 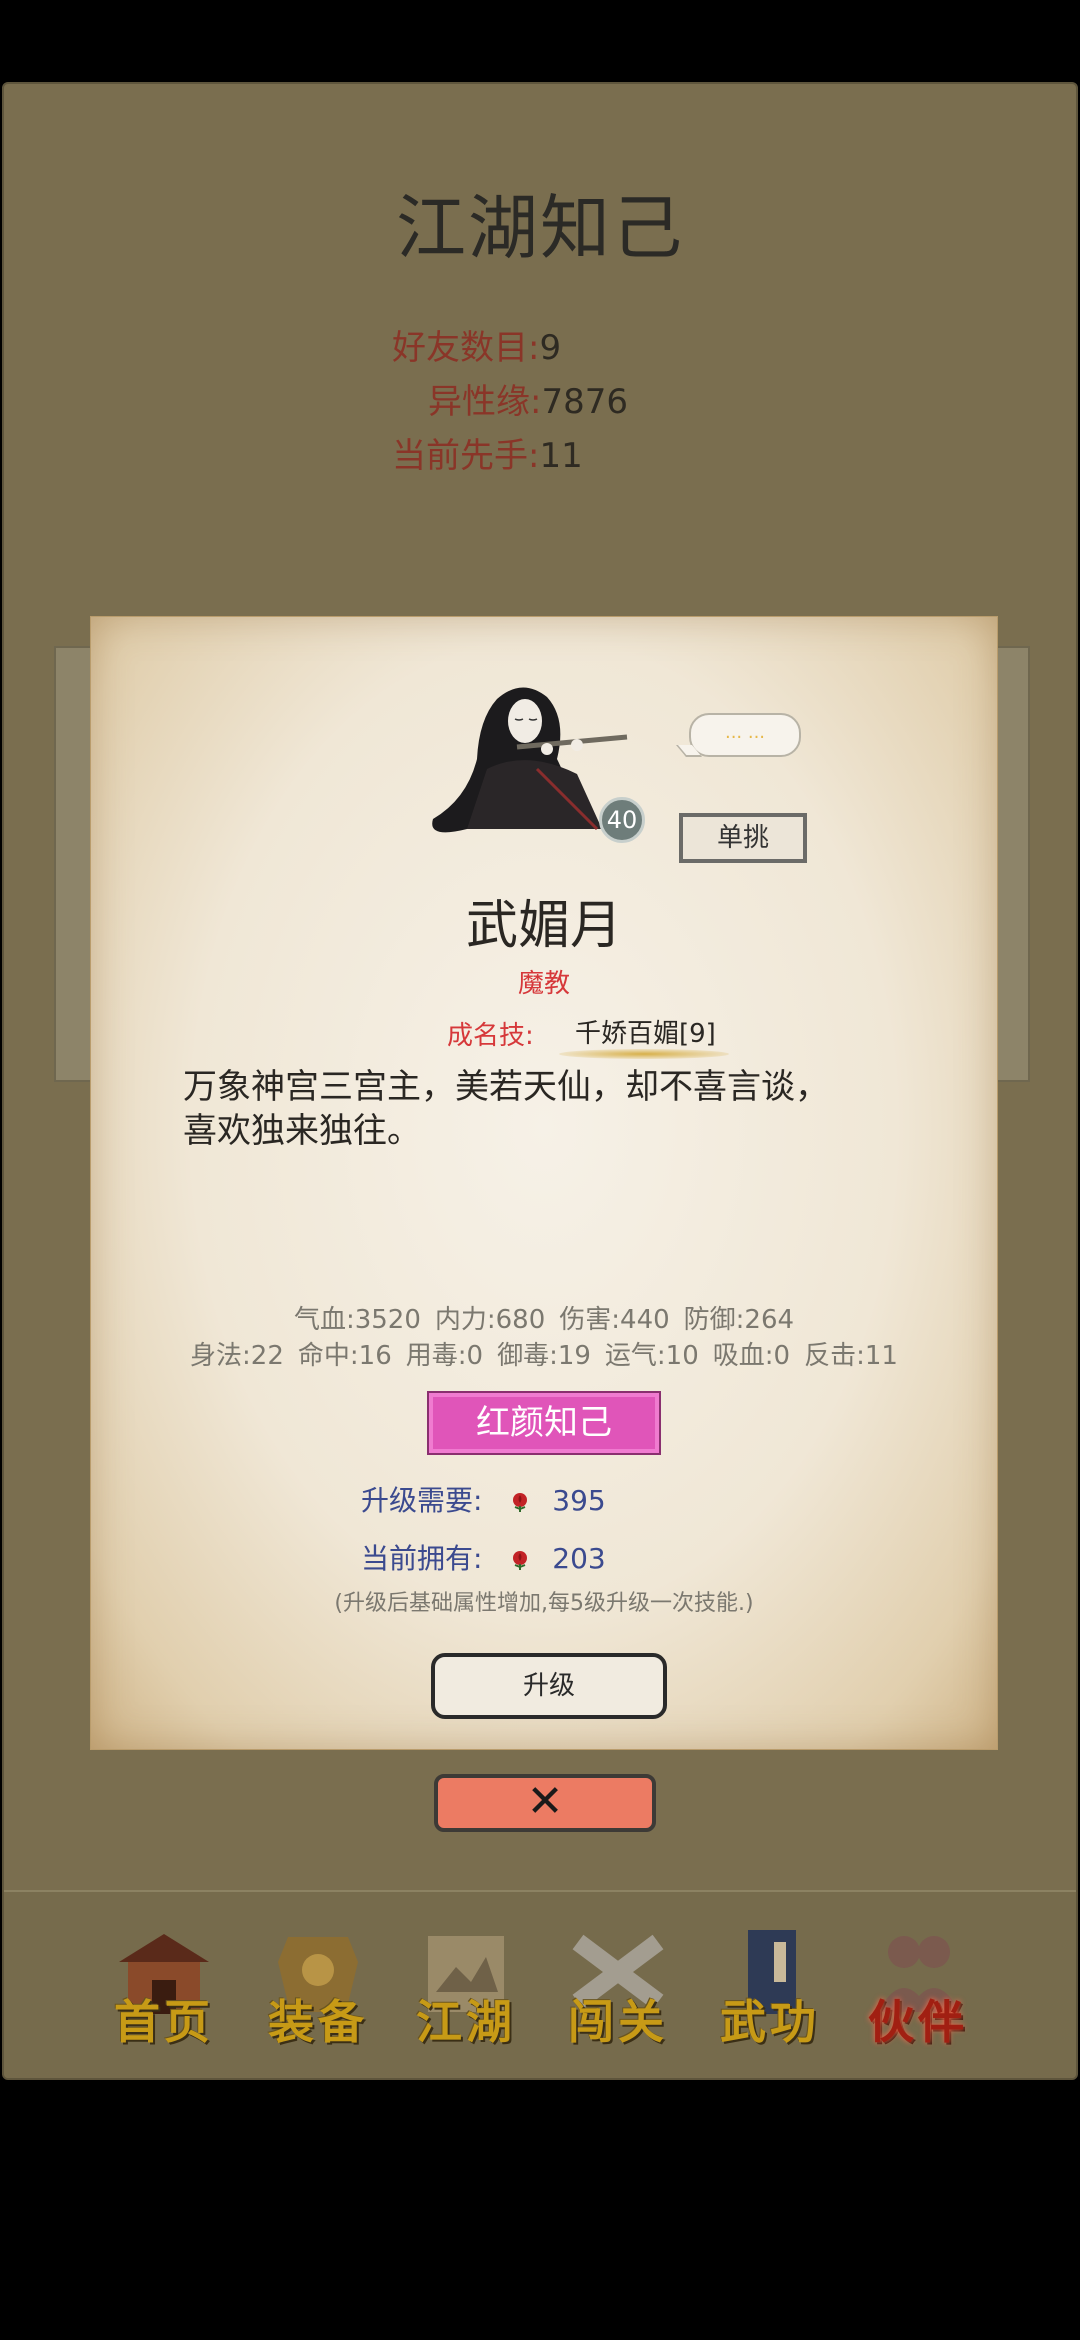 What do you see at coordinates (618, 2022) in the screenshot?
I see `nav-label-challenge: 闯关` at bounding box center [618, 2022].